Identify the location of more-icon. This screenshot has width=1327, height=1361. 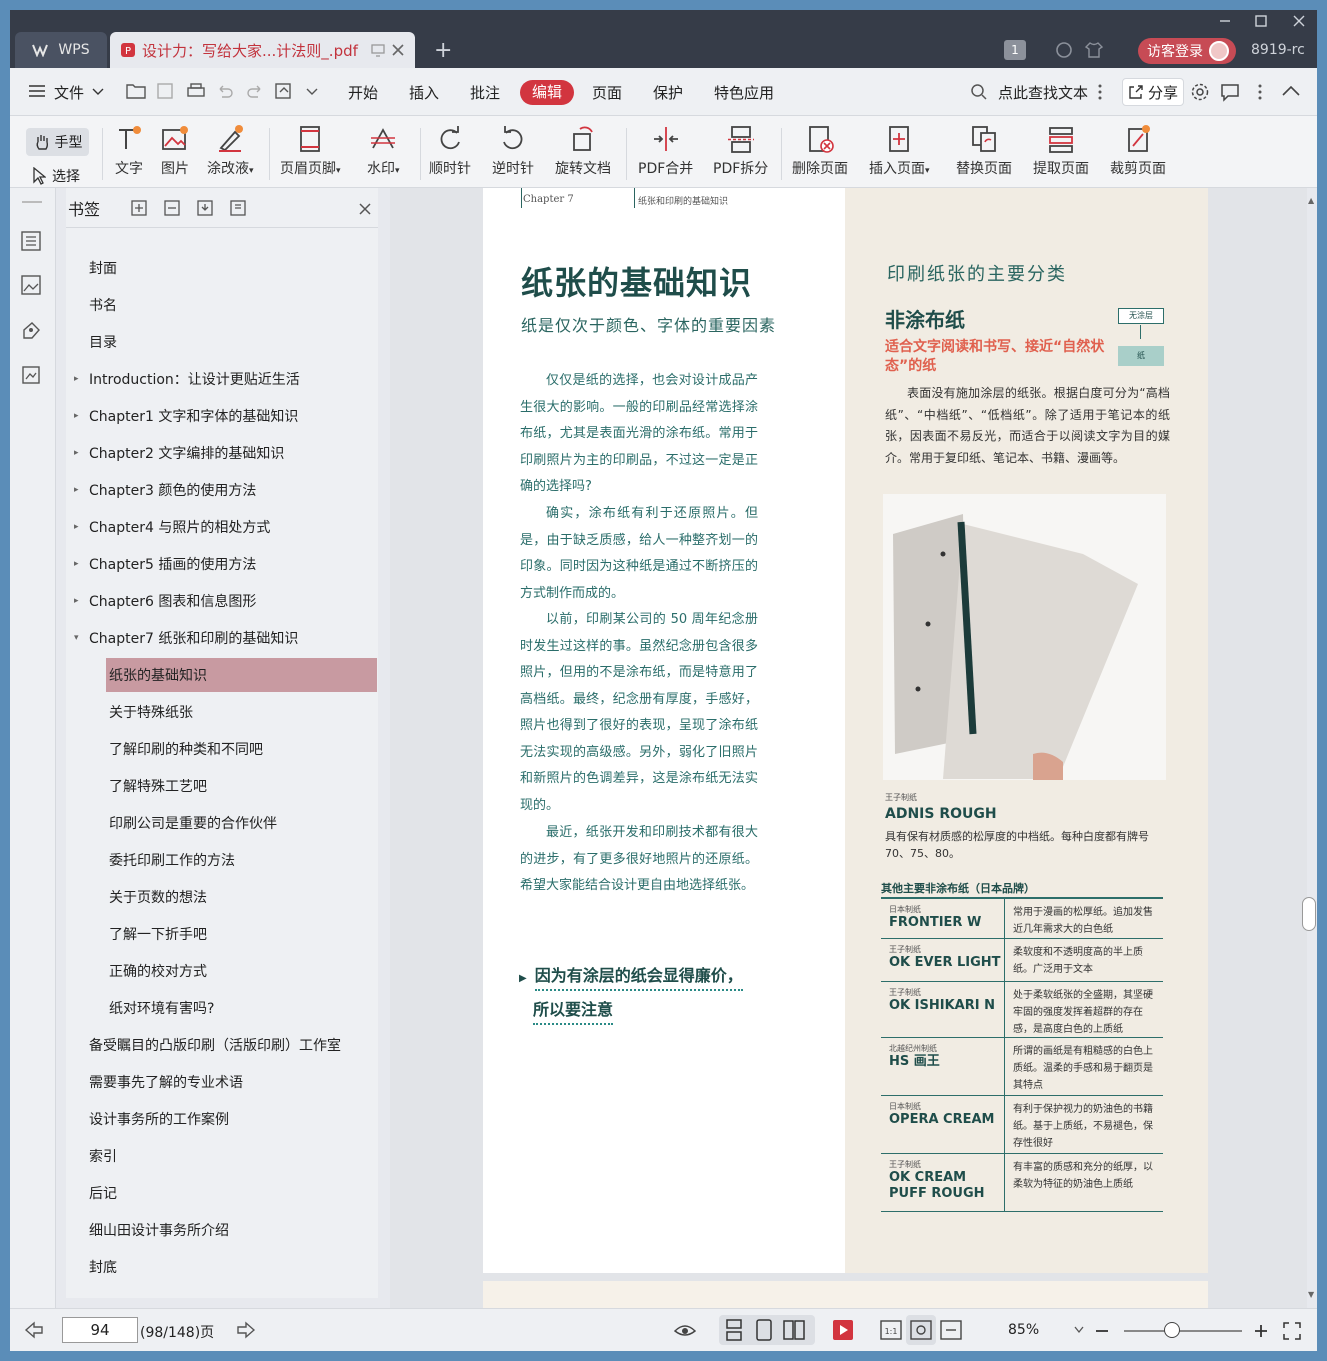
(1260, 92).